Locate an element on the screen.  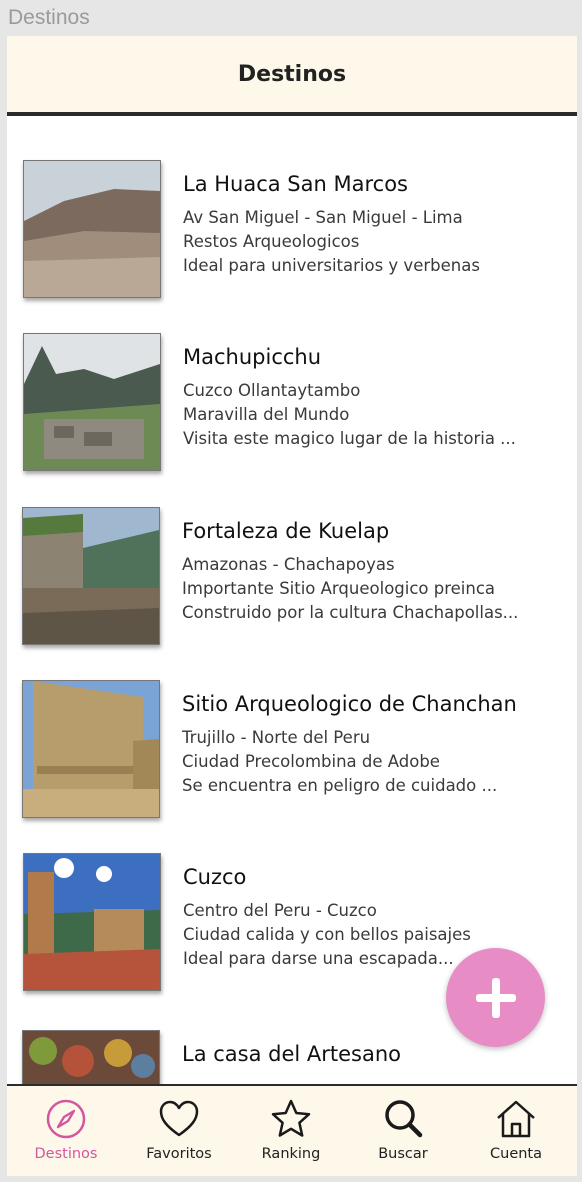
home-icon is located at coordinates (516, 1119).